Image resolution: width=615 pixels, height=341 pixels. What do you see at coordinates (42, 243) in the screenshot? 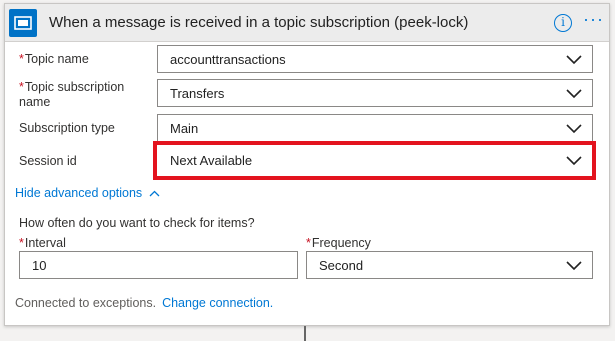
I see `interval-label: *Interval` at bounding box center [42, 243].